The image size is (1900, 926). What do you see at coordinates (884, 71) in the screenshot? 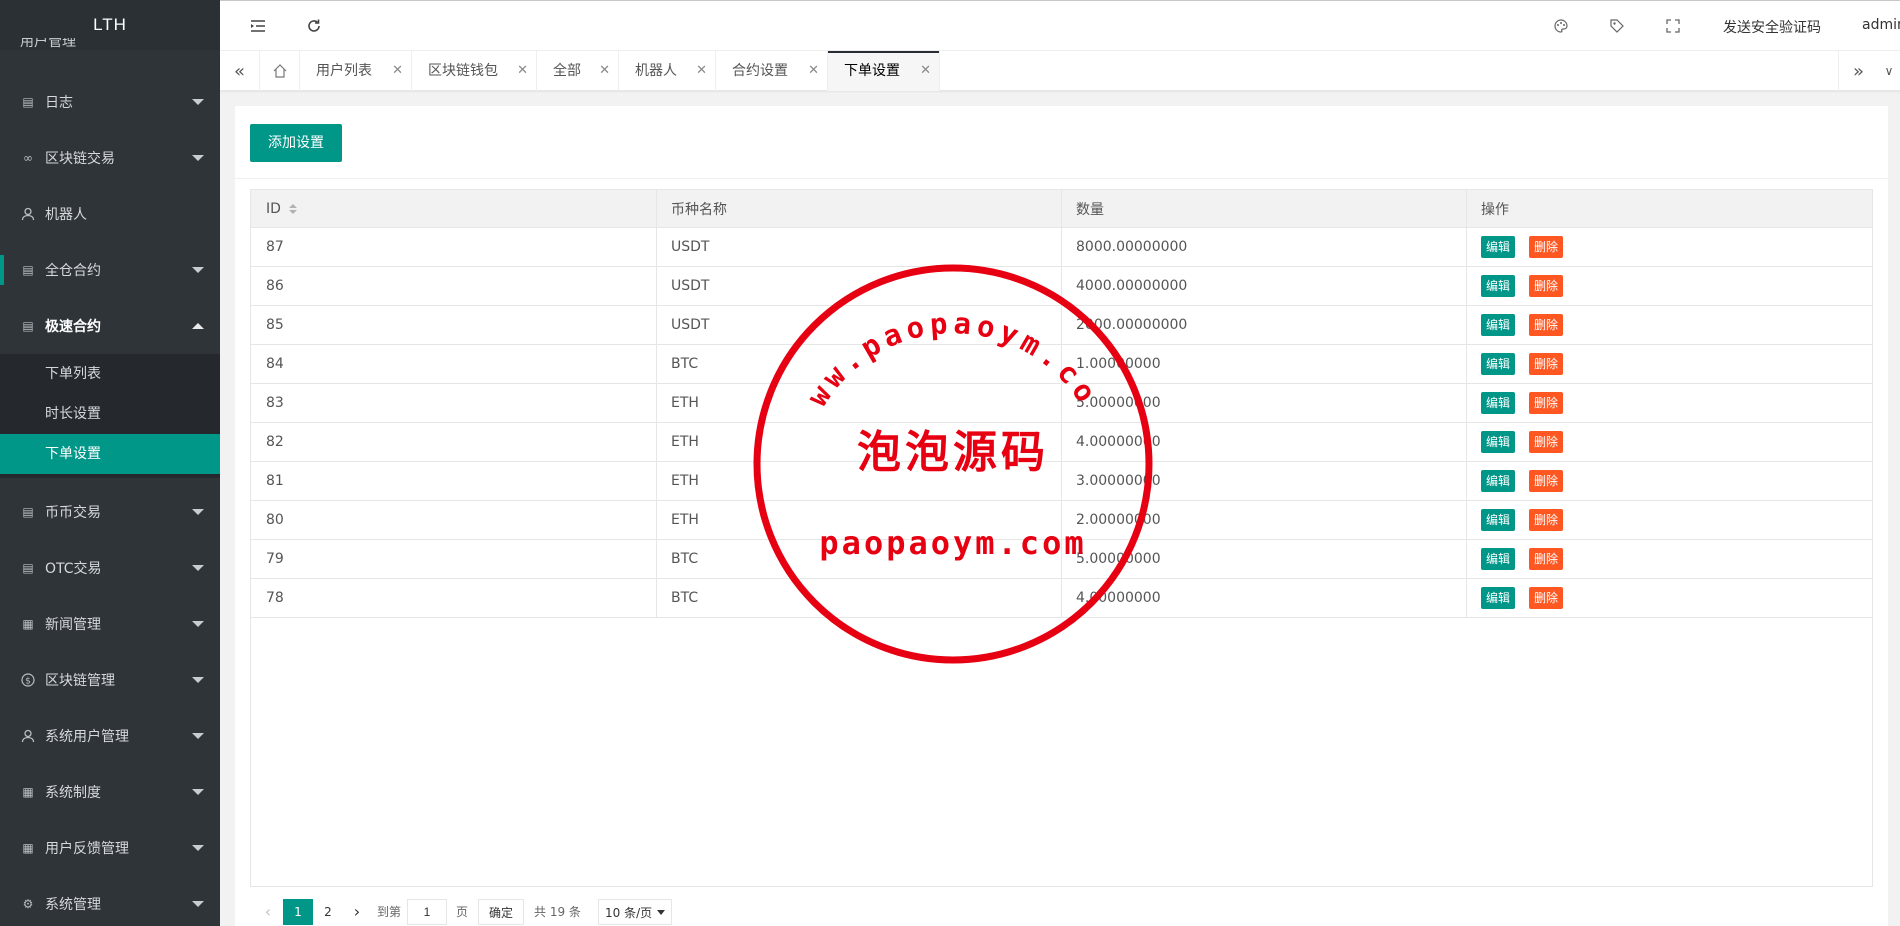
I see `tab-order-settings: 下单设置 ✕` at bounding box center [884, 71].